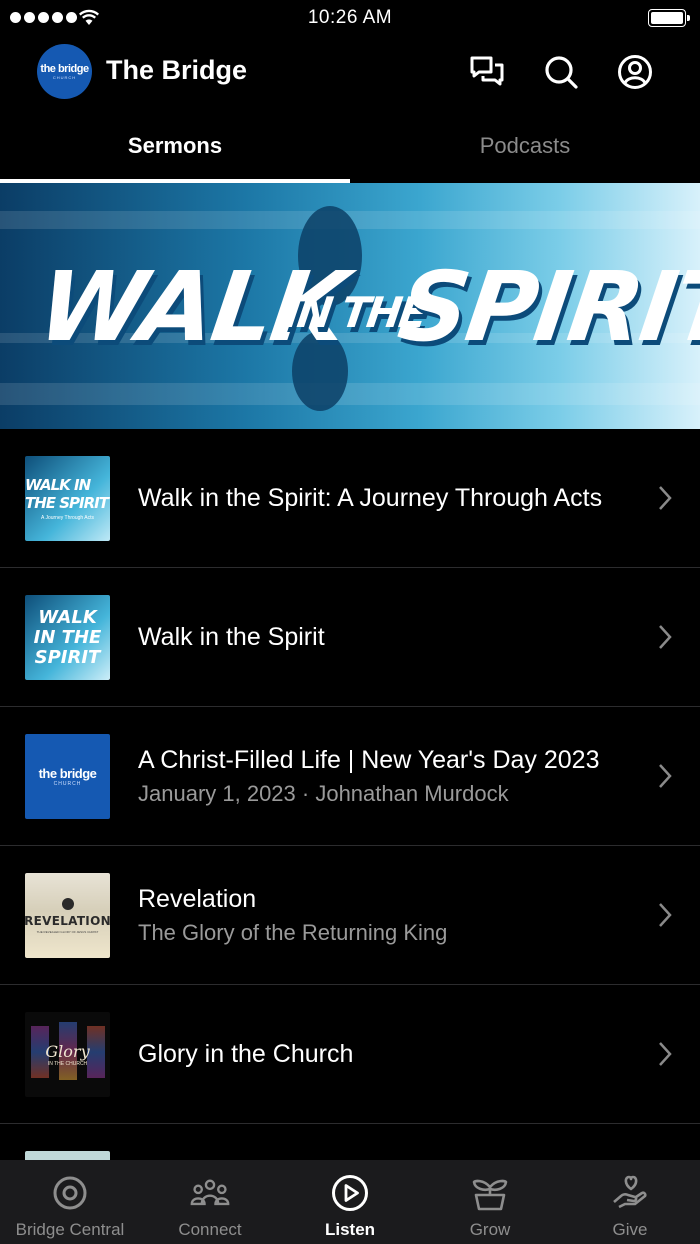 This screenshot has width=700, height=1244. What do you see at coordinates (350, 1229) in the screenshot?
I see `nav-label: Listen` at bounding box center [350, 1229].